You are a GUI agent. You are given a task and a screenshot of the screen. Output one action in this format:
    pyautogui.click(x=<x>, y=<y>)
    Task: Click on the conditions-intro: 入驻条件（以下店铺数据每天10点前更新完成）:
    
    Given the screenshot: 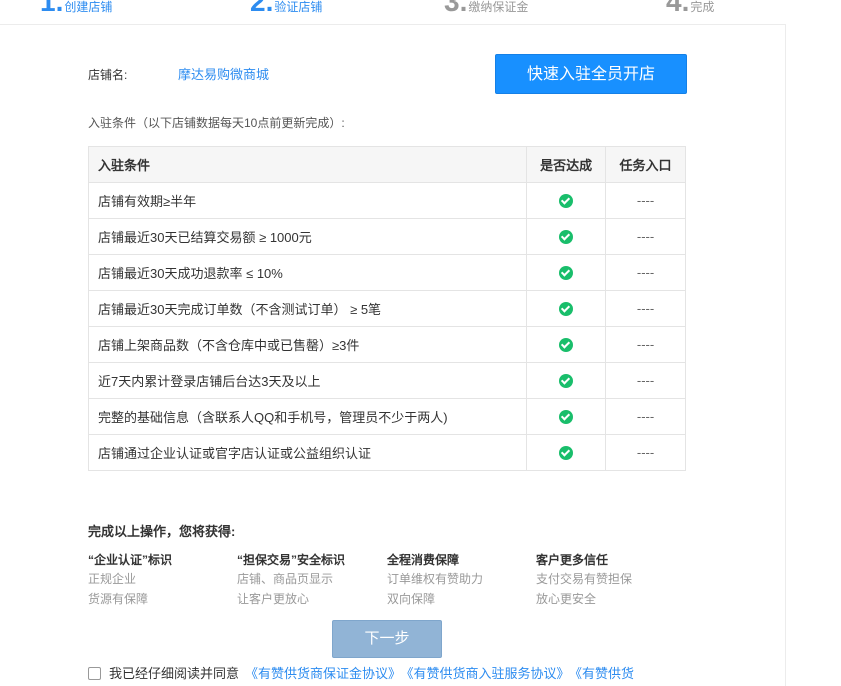 What is the action you would take?
    pyautogui.click(x=216, y=123)
    